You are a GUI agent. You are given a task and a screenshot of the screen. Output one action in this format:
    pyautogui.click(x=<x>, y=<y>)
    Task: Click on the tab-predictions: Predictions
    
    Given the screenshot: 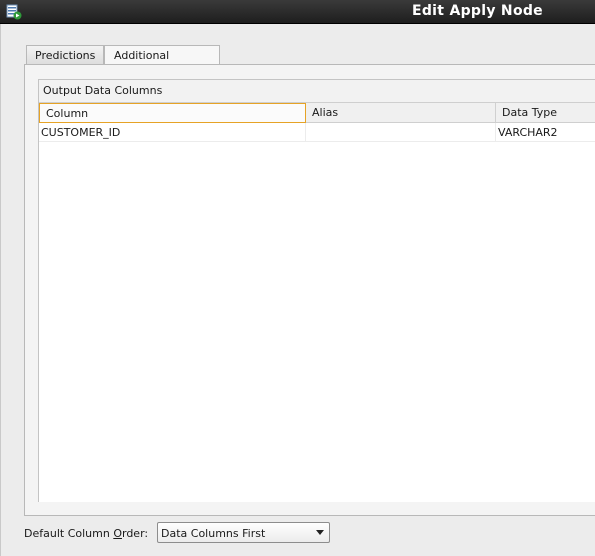 What is the action you would take?
    pyautogui.click(x=65, y=55)
    